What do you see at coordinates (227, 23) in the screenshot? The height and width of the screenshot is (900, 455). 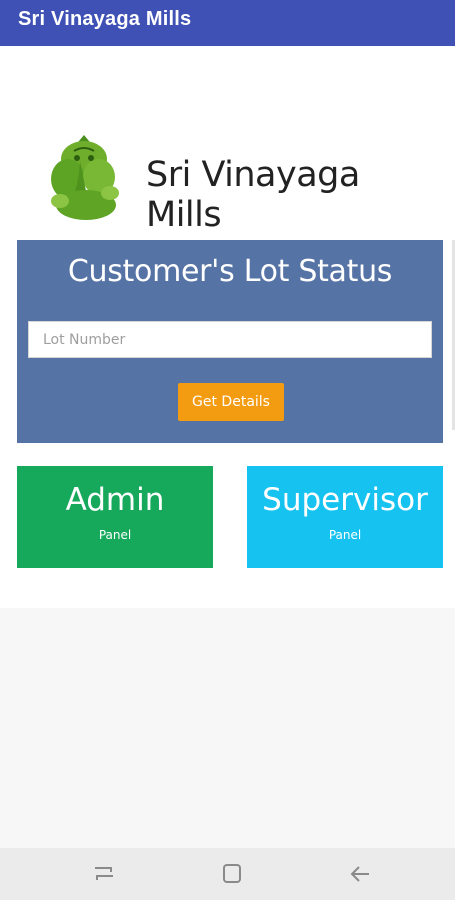 I see `app-bar: Sri Vinayaga Mills` at bounding box center [227, 23].